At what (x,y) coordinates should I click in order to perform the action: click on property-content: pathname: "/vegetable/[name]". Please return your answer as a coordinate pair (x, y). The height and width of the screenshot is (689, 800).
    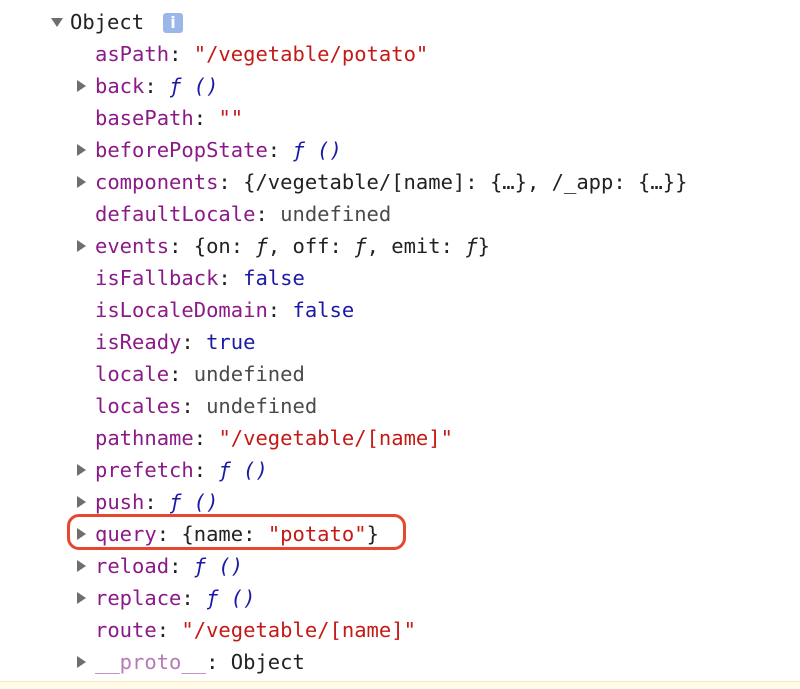
    Looking at the image, I should click on (274, 438).